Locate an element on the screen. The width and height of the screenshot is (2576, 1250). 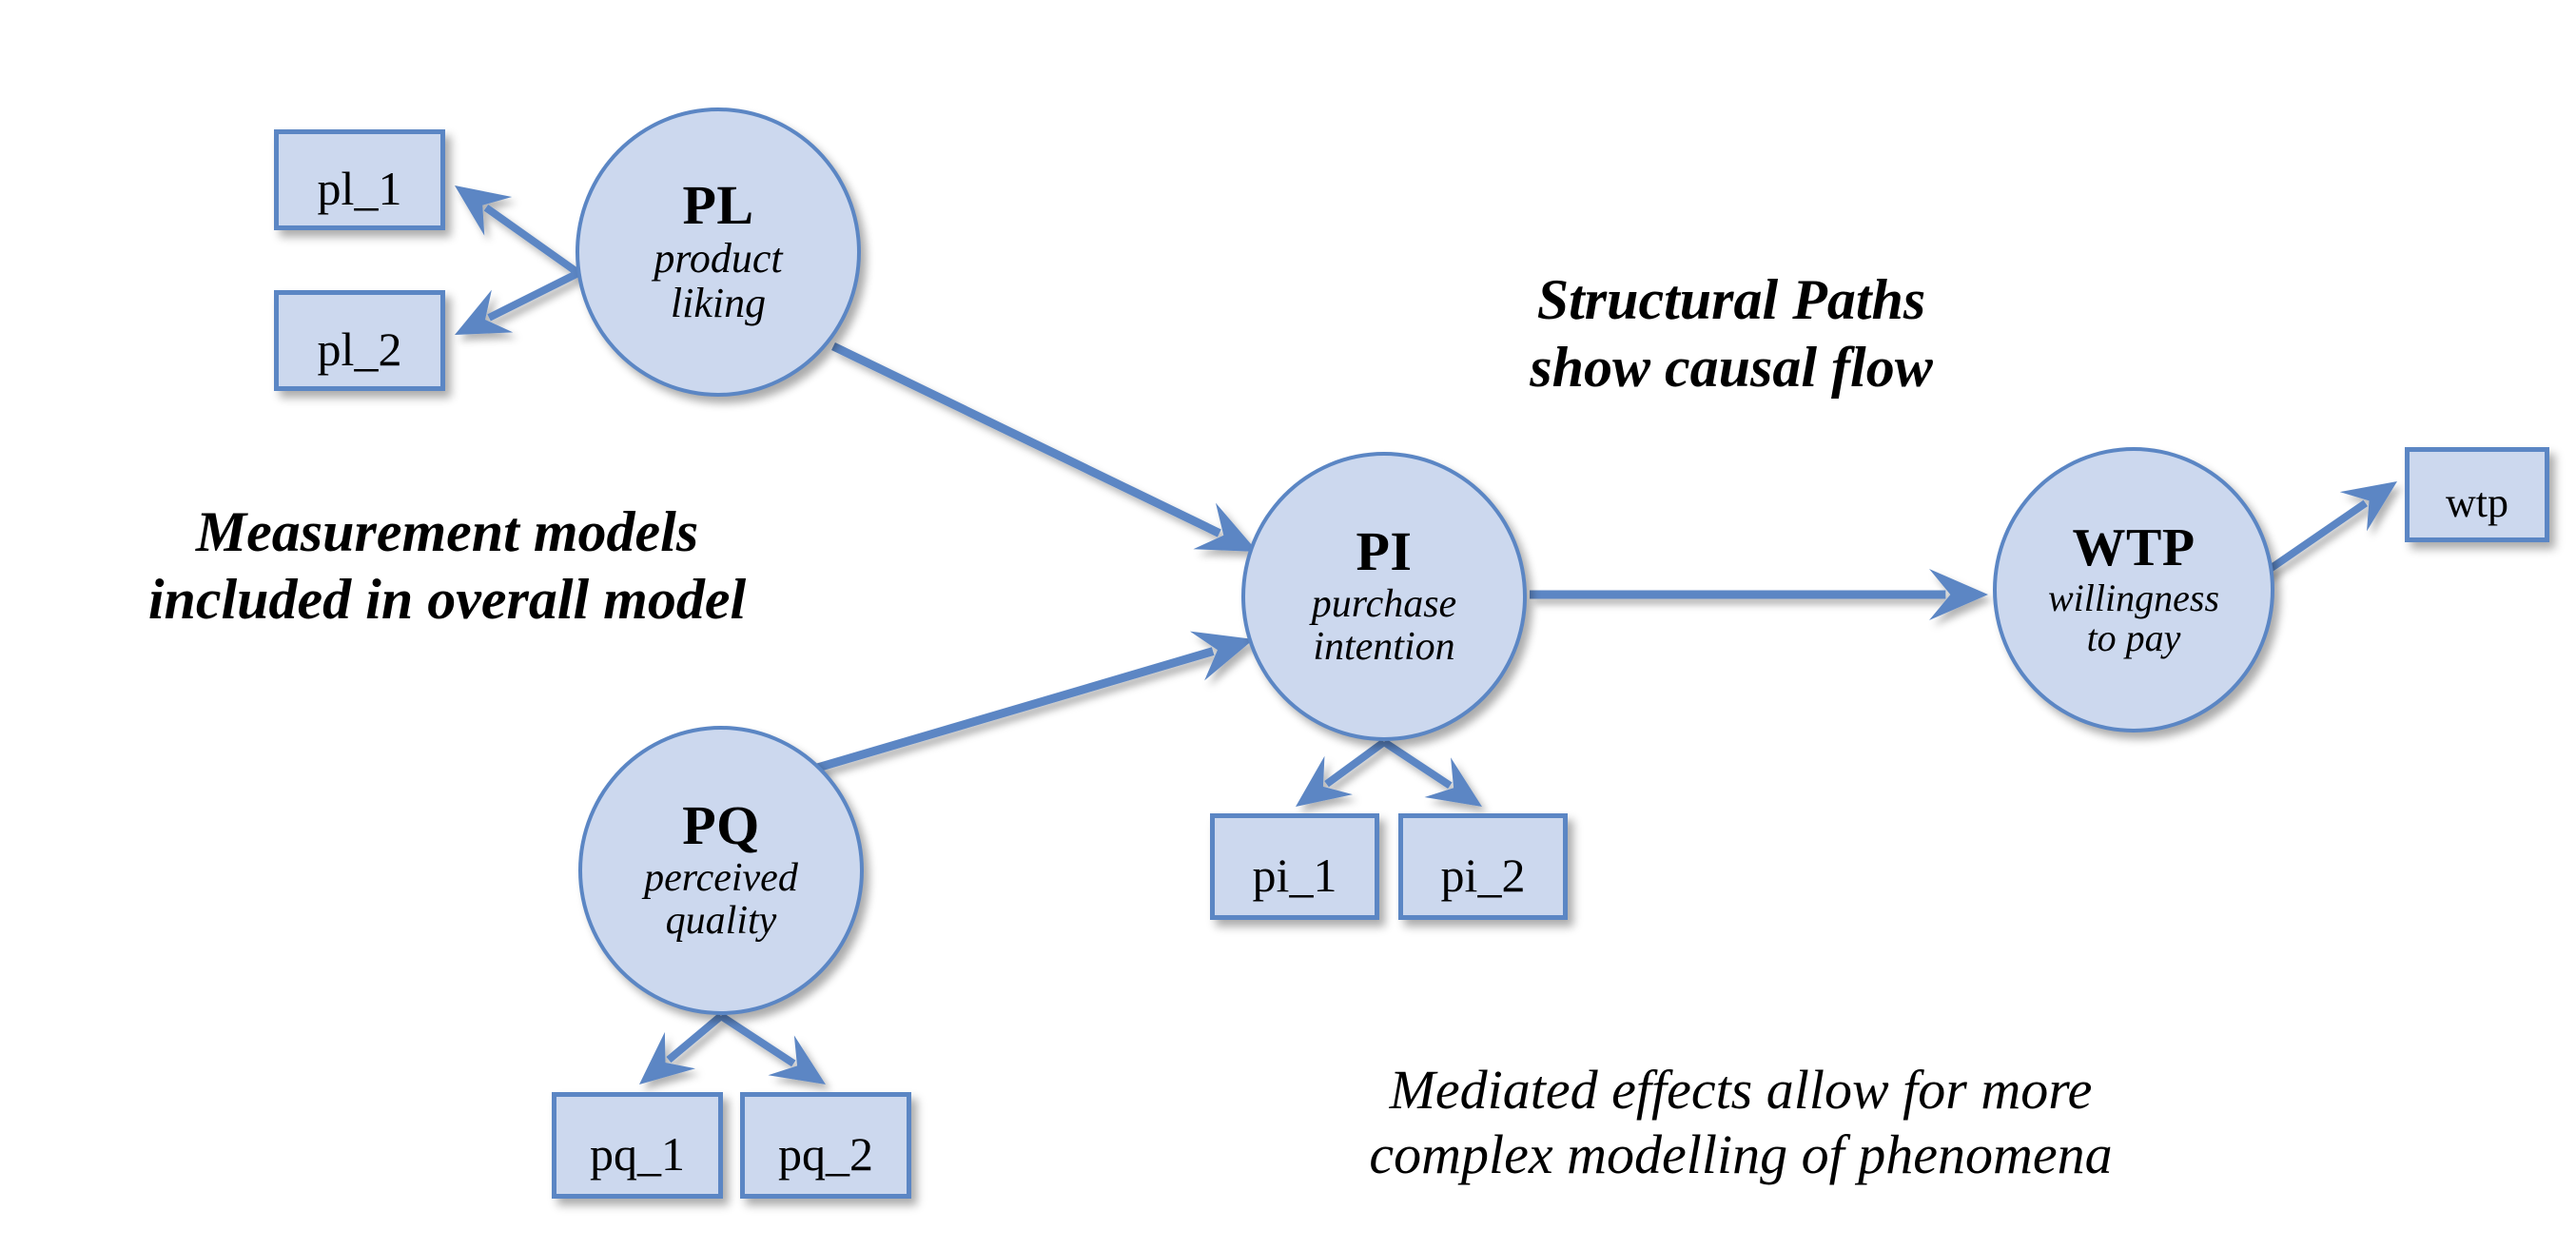
latent-abbr: WTP is located at coordinates (2134, 547).